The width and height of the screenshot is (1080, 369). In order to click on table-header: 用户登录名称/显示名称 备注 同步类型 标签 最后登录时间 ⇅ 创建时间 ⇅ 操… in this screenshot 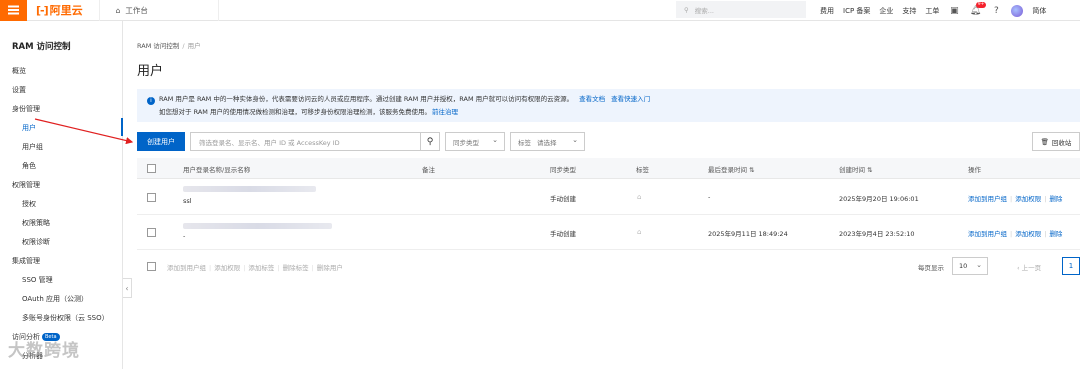, I will do `click(608, 168)`.